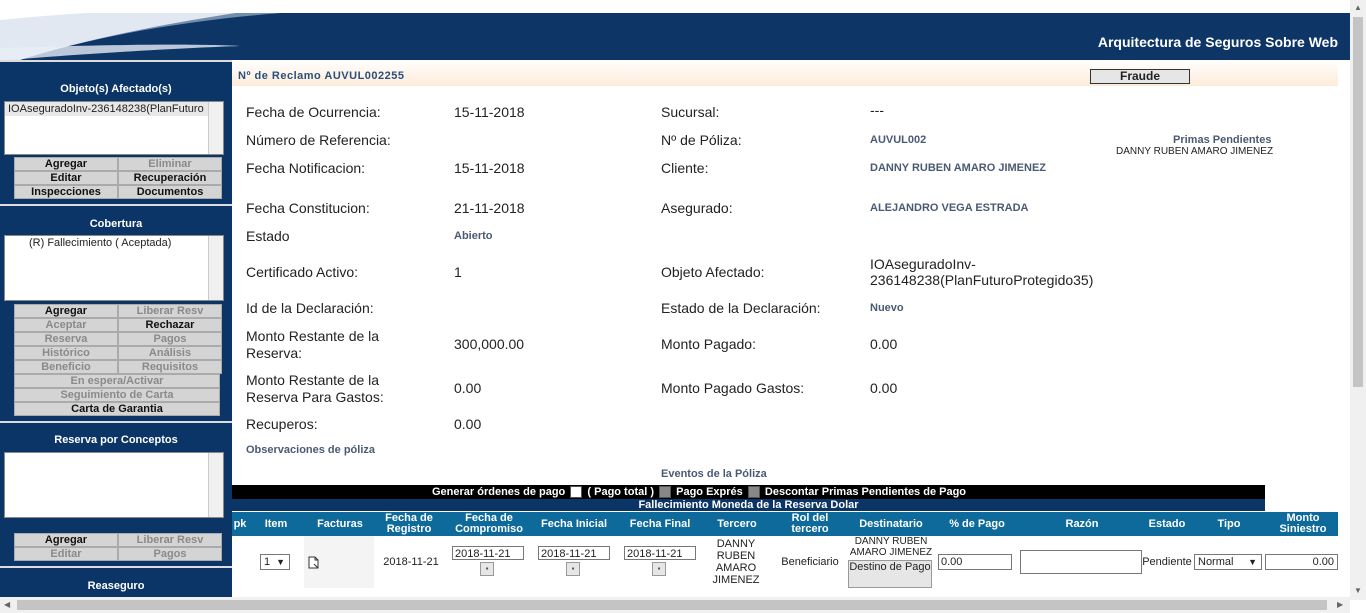  What do you see at coordinates (313, 336) in the screenshot?
I see `label-line: Monto Restante de la` at bounding box center [313, 336].